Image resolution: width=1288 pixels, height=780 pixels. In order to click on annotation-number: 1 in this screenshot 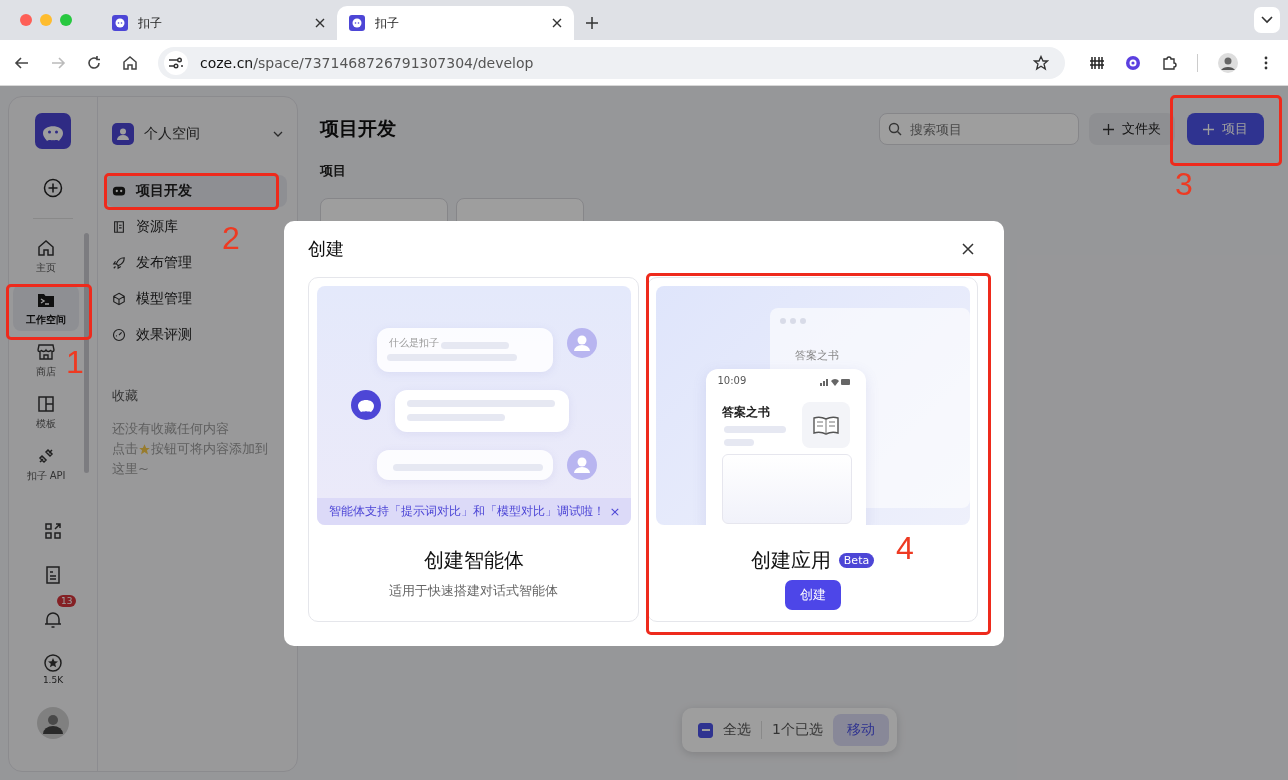, I will do `click(75, 362)`.